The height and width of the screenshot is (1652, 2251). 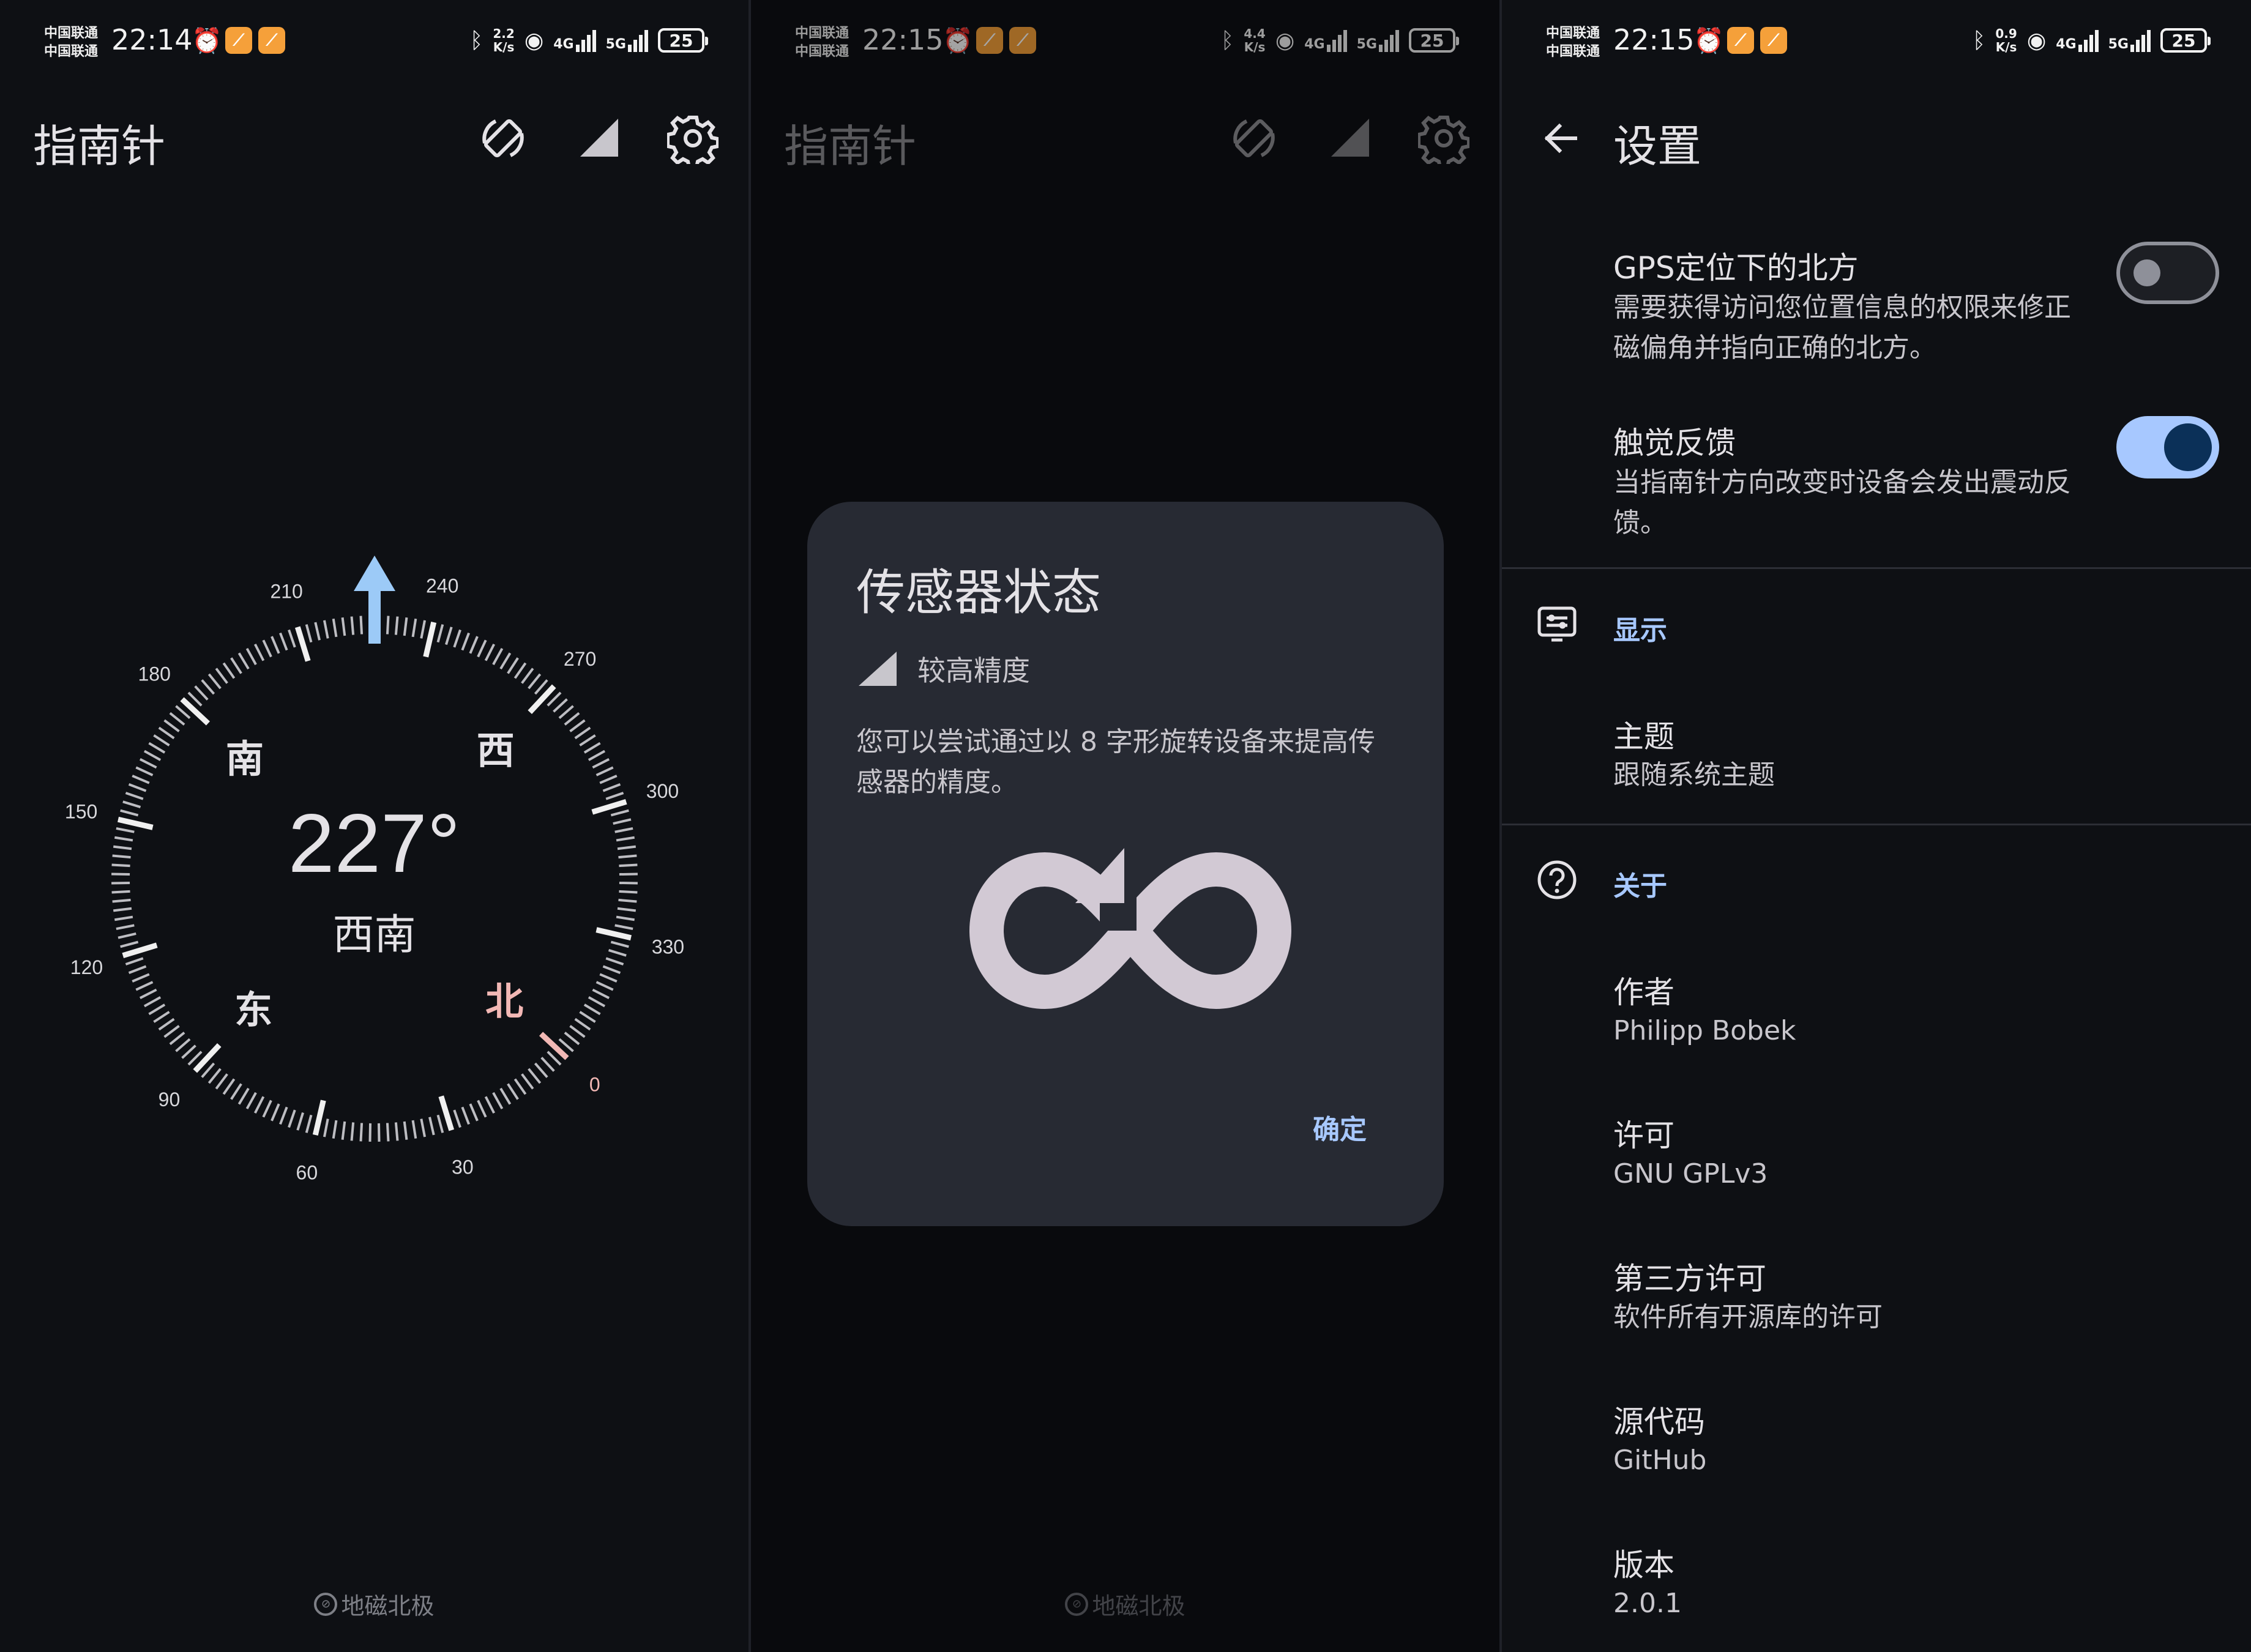 What do you see at coordinates (1842, 327) in the screenshot?
I see `gps-north-subtitle: 需要获得访问您位置信息的权限来修正磁偏角并指向正确的北方。` at bounding box center [1842, 327].